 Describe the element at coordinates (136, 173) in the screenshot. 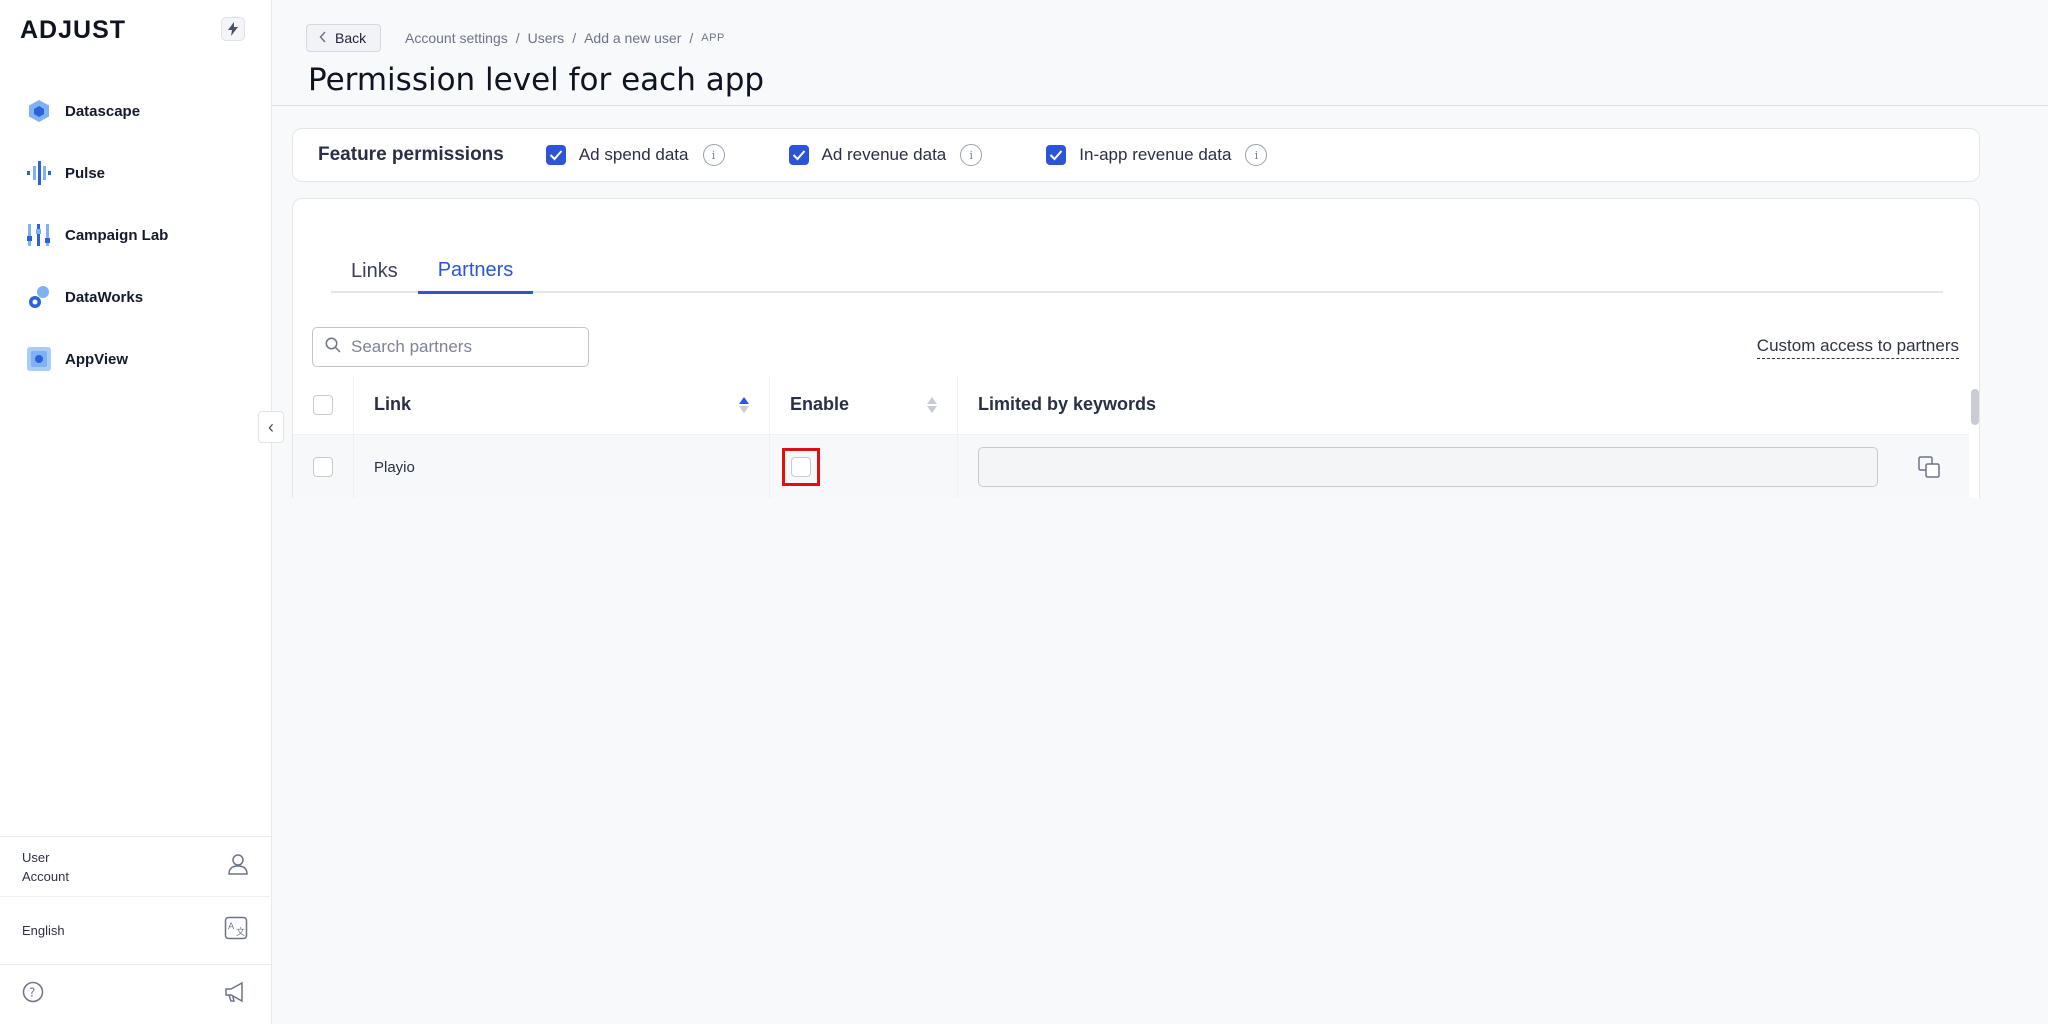

I see `sidebar-item-pulse: Pulse` at that location.